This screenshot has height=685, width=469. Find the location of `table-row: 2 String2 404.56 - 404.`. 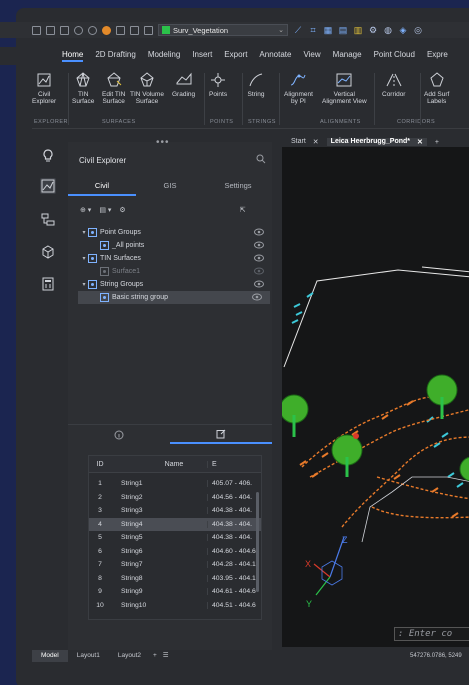

table-row: 2 String2 404.56 - 404. is located at coordinates (175, 498).